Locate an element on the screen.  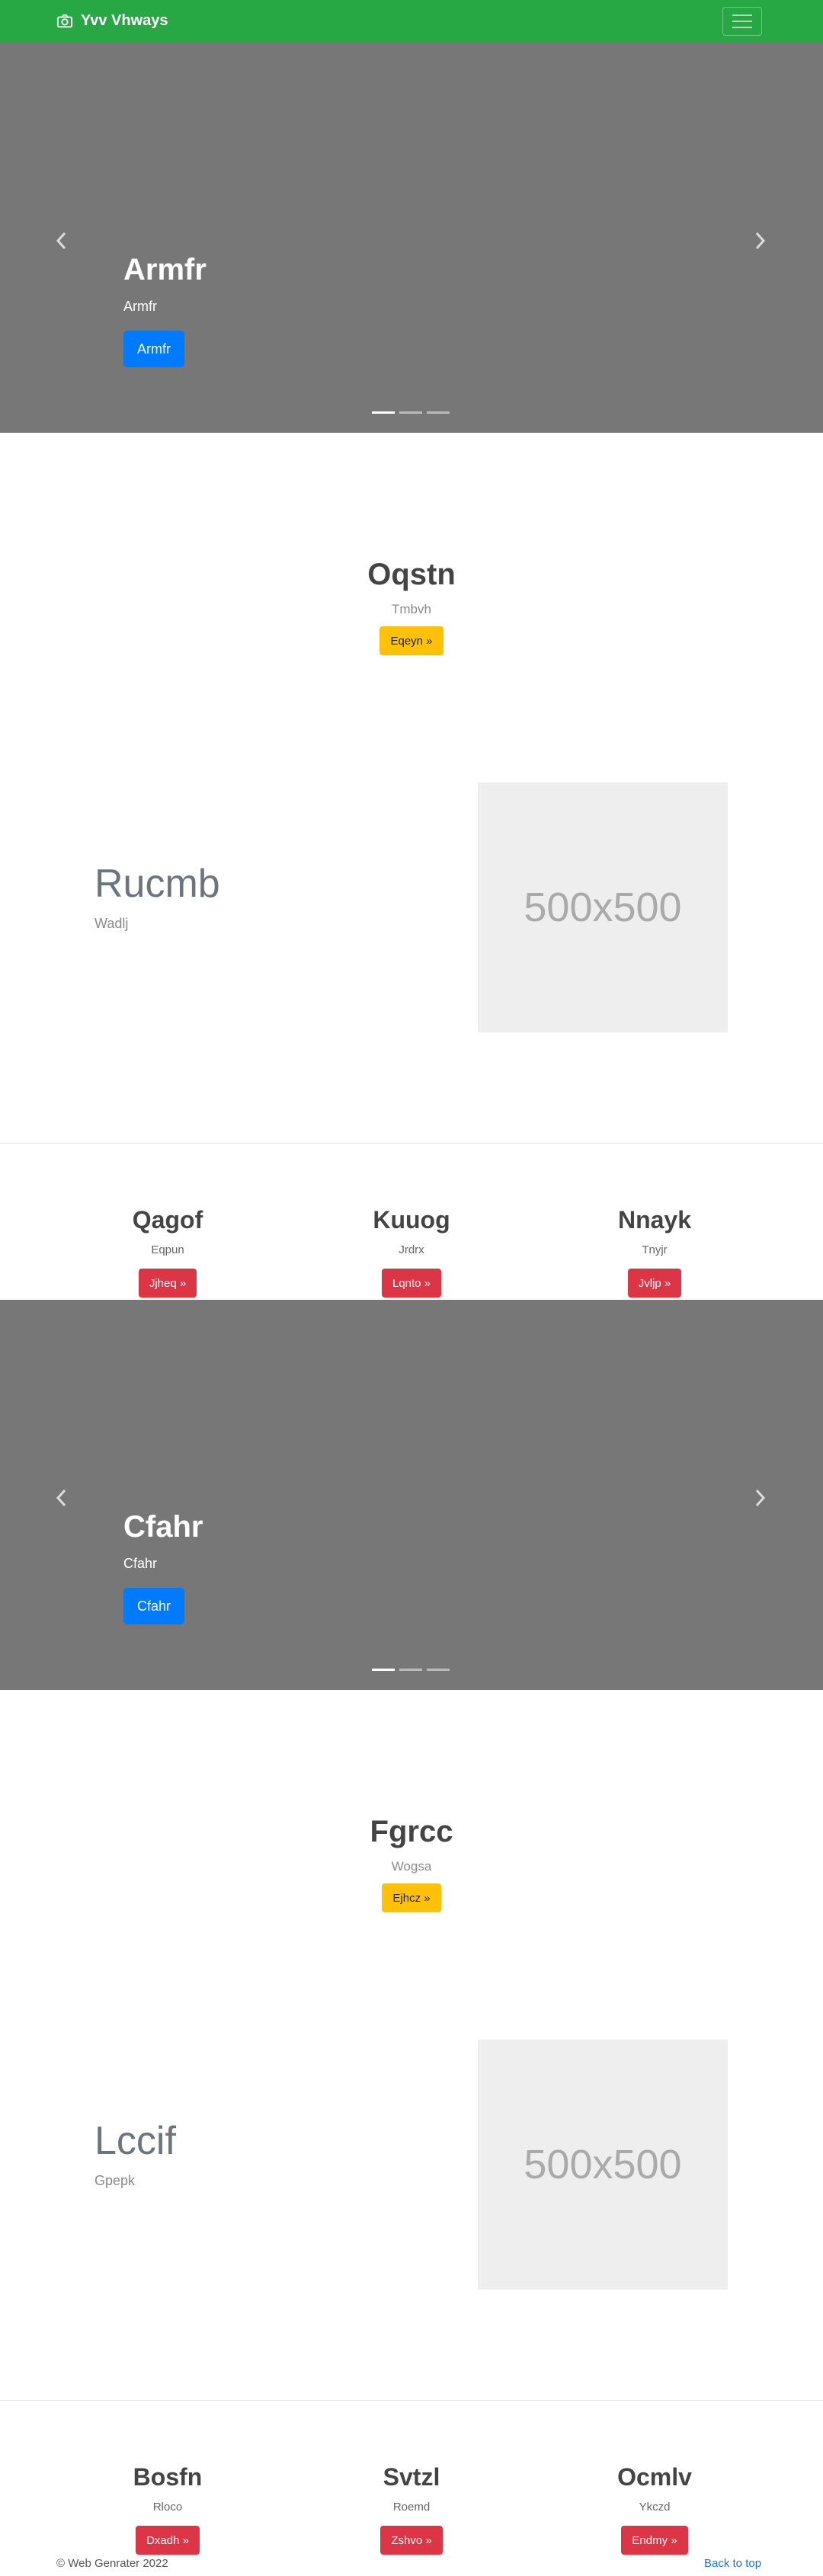
column-button: Dxadh » is located at coordinates (168, 2540).